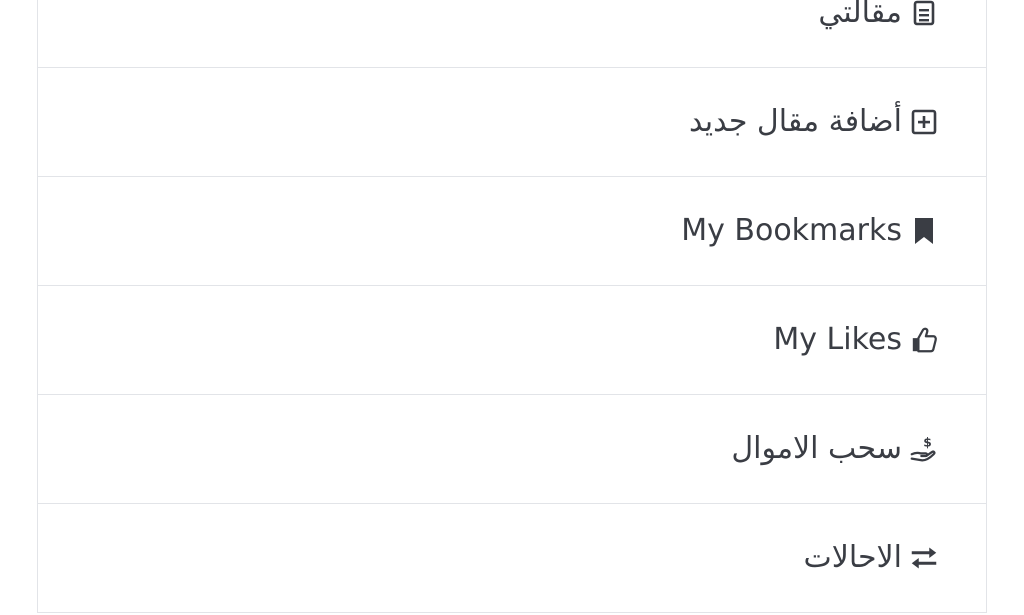 This screenshot has height=615, width=1024. I want to click on bookmark-icon, so click(924, 231).